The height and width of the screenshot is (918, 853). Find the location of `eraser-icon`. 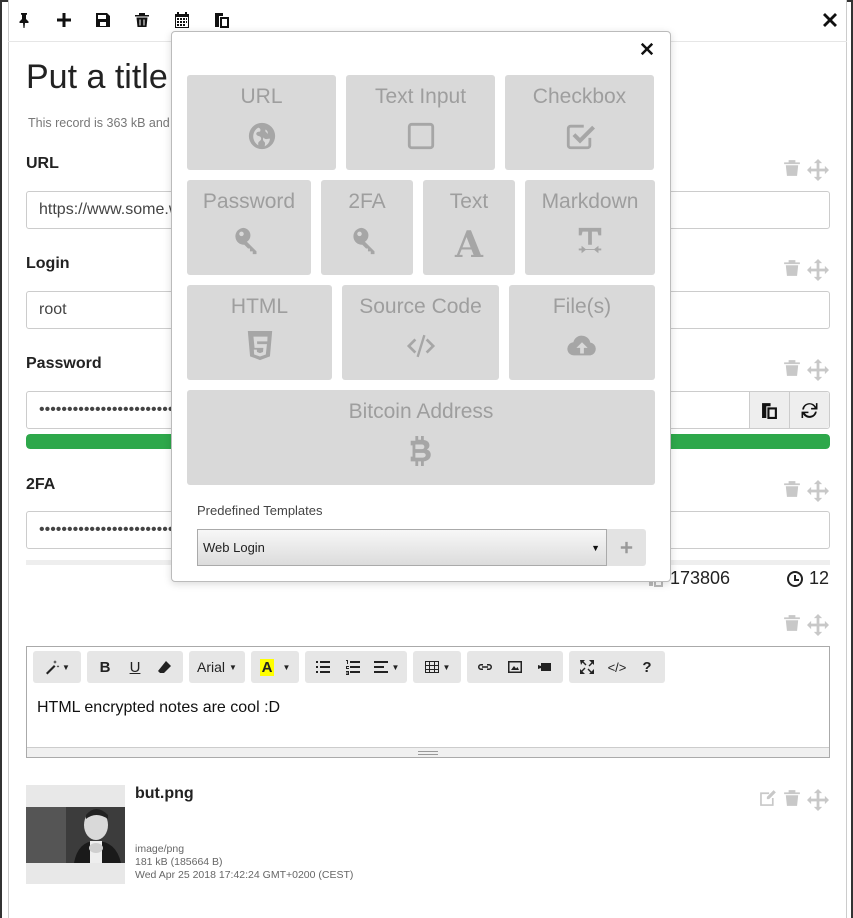

eraser-icon is located at coordinates (165, 667).